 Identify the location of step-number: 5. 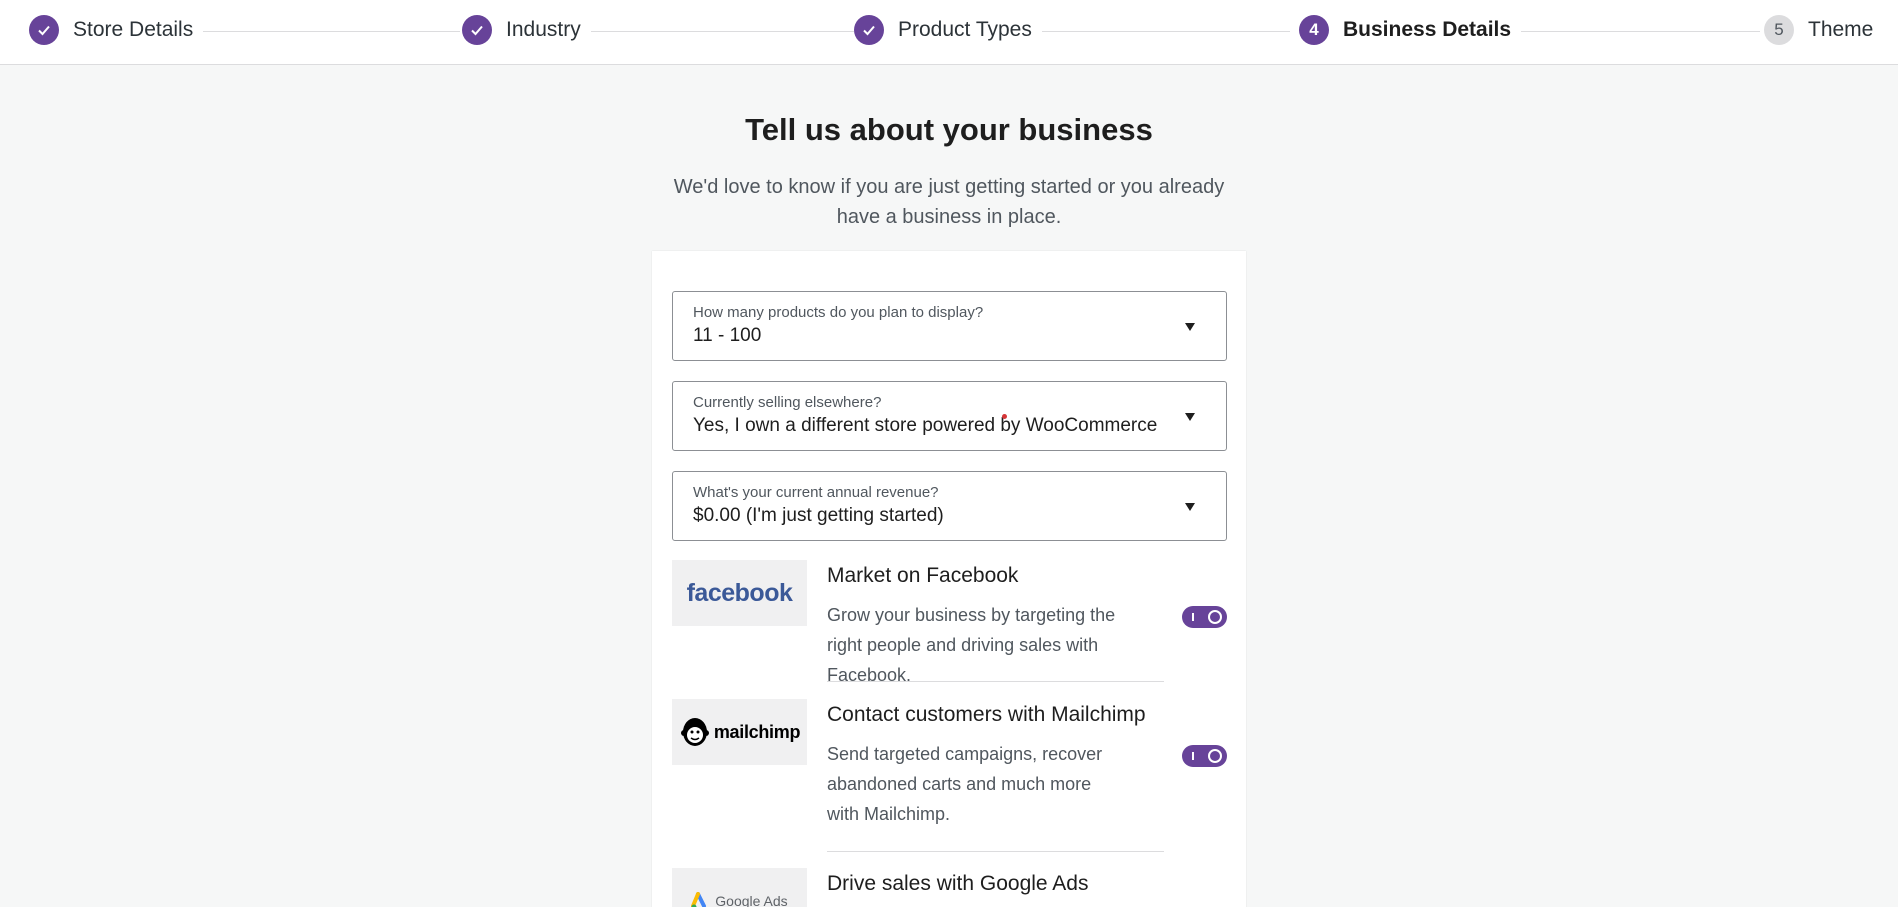
(1779, 30).